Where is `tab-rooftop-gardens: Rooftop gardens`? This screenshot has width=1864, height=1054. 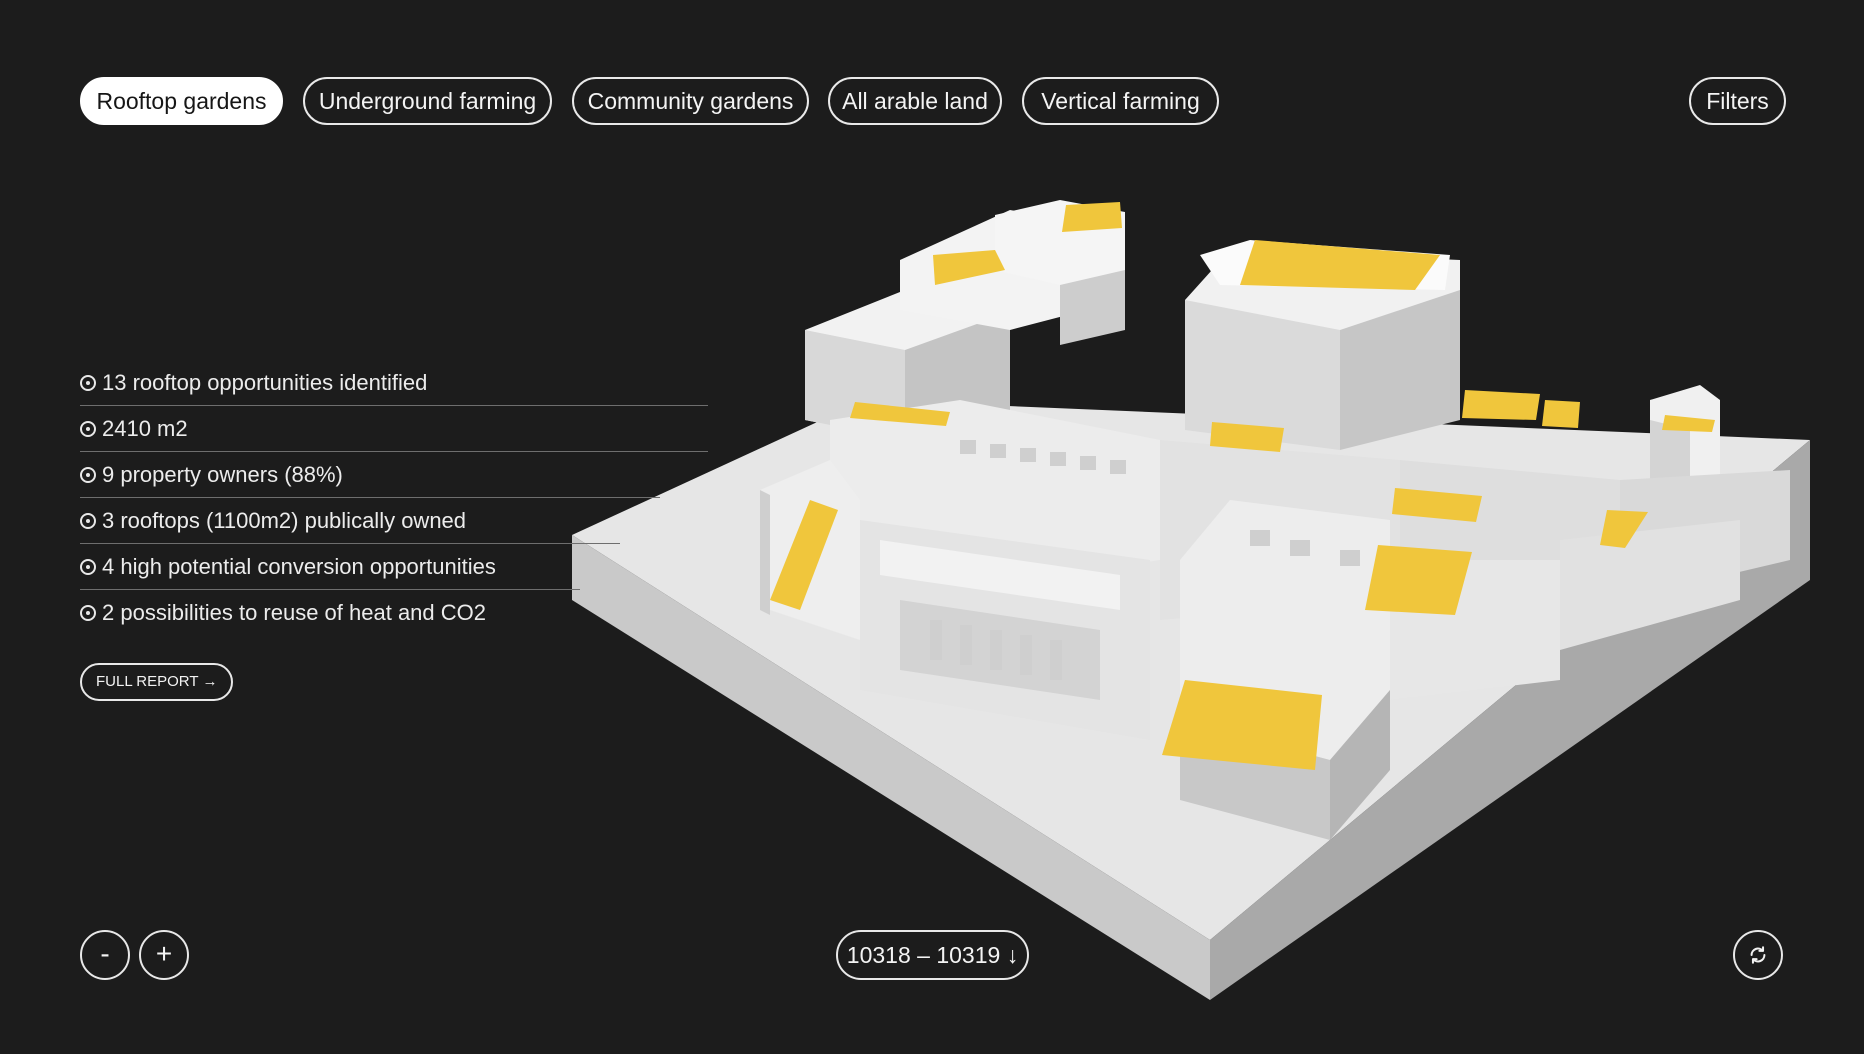
tab-rooftop-gardens: Rooftop gardens is located at coordinates (181, 101).